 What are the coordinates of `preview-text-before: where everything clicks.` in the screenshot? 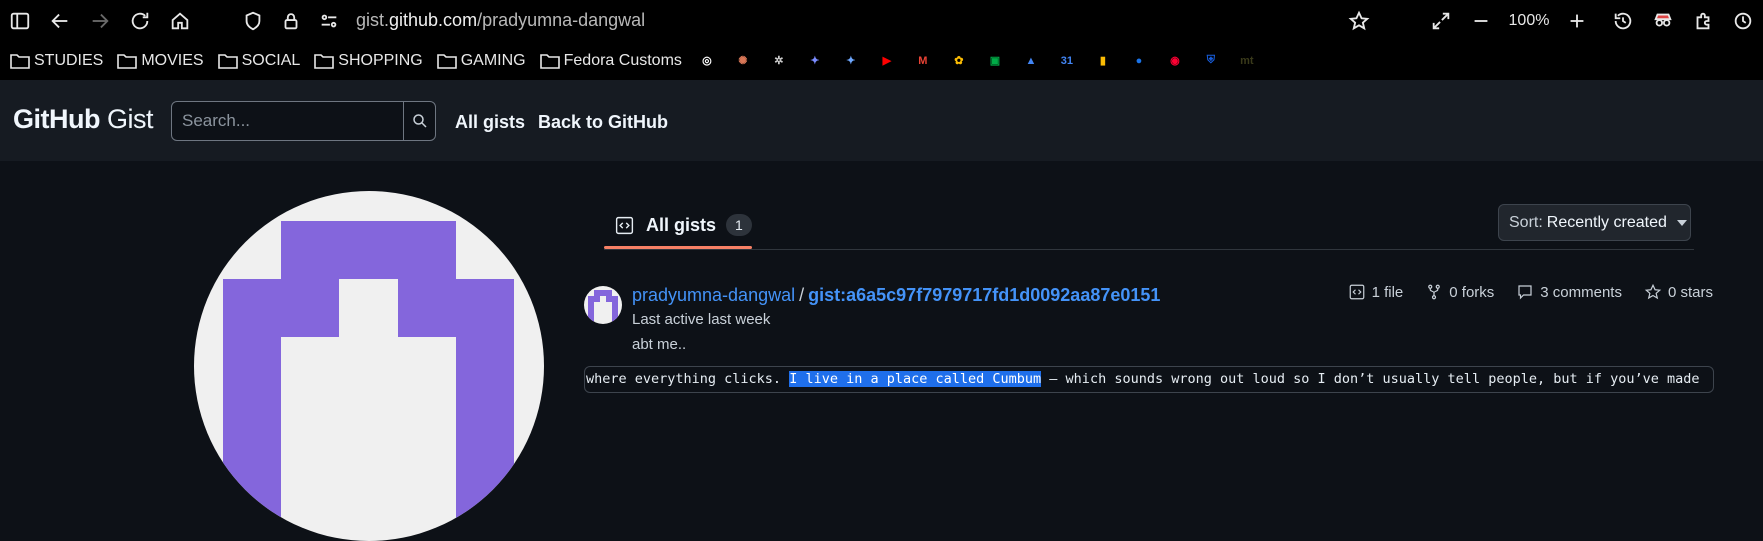 It's located at (688, 379).